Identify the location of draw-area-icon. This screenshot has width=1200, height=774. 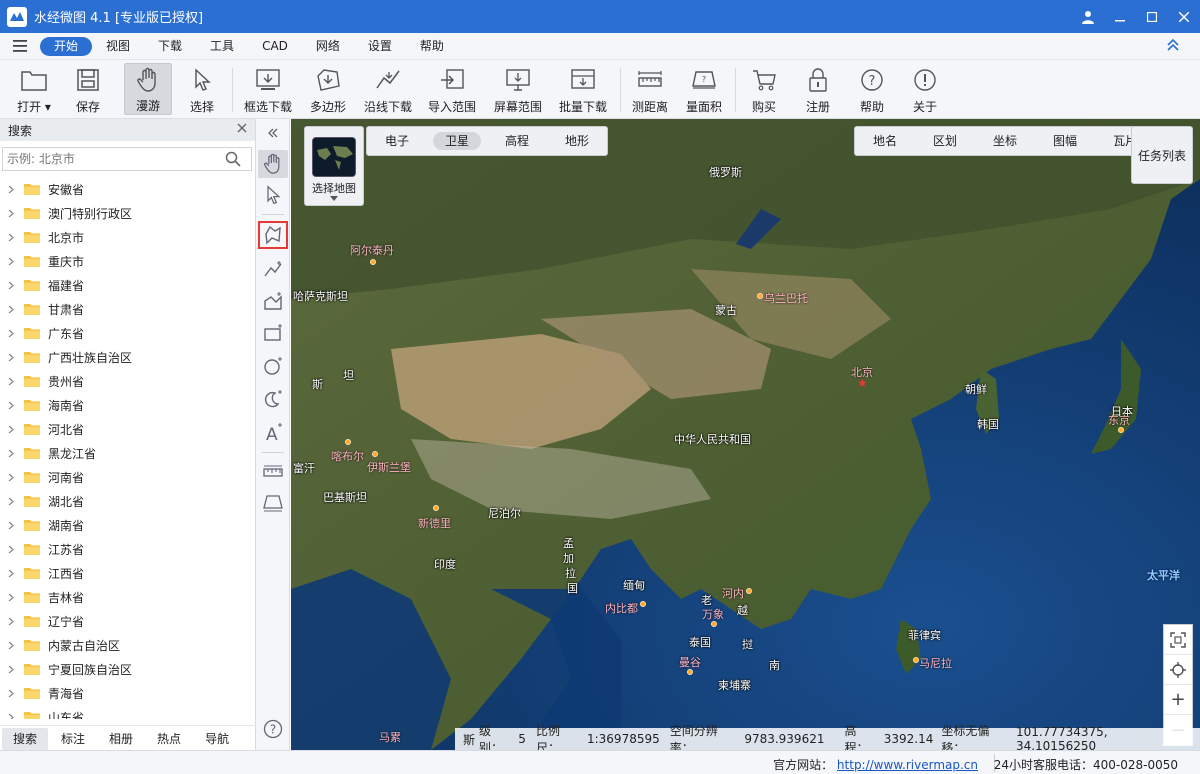
(273, 301).